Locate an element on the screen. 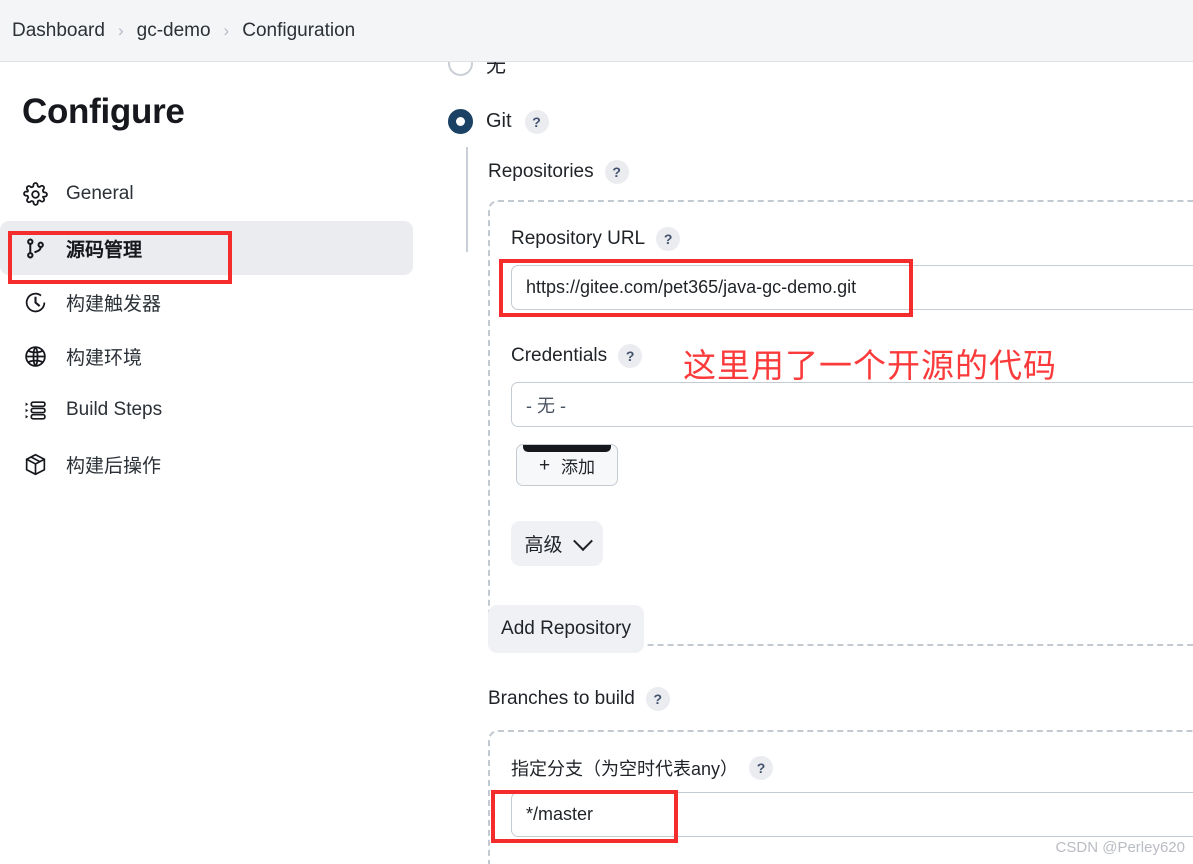 Image resolution: width=1193 pixels, height=864 pixels. advanced-label: 高级 is located at coordinates (543, 545).